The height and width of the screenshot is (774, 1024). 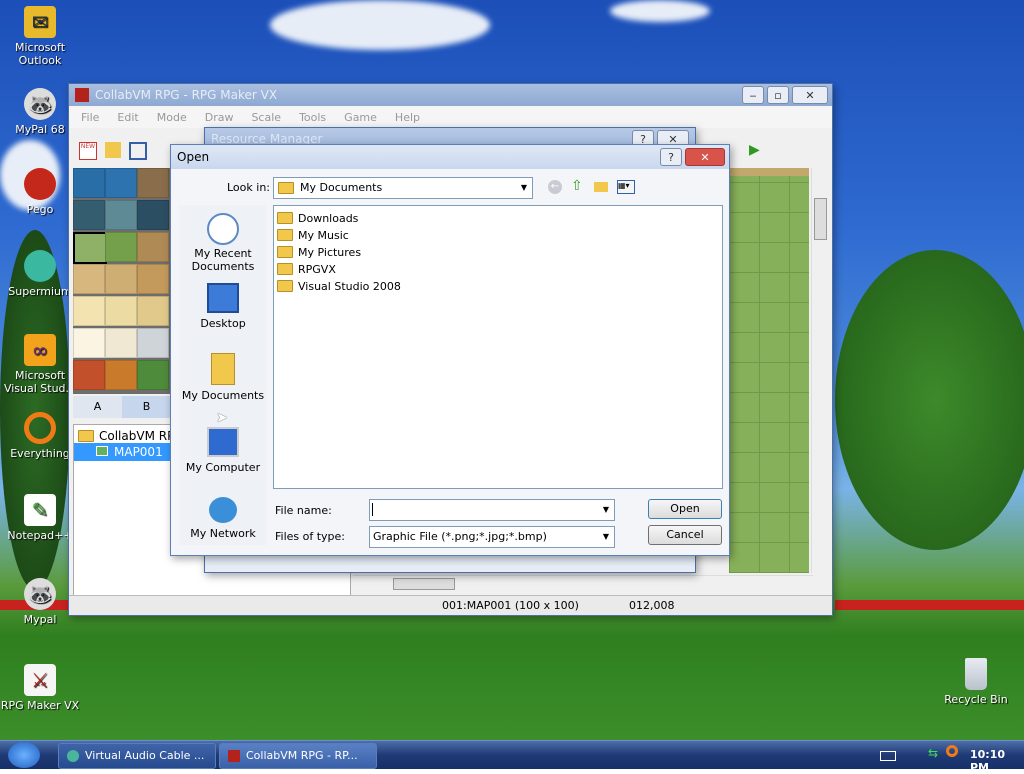 I want to click on file-item-my-music: My Music, so click(x=499, y=235).